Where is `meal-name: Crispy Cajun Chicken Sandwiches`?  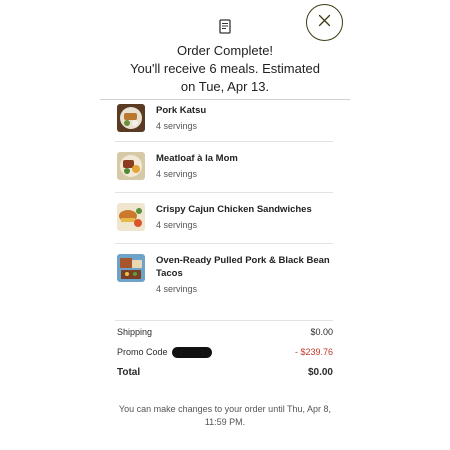
meal-name: Crispy Cajun Chicken Sandwiches is located at coordinates (234, 209).